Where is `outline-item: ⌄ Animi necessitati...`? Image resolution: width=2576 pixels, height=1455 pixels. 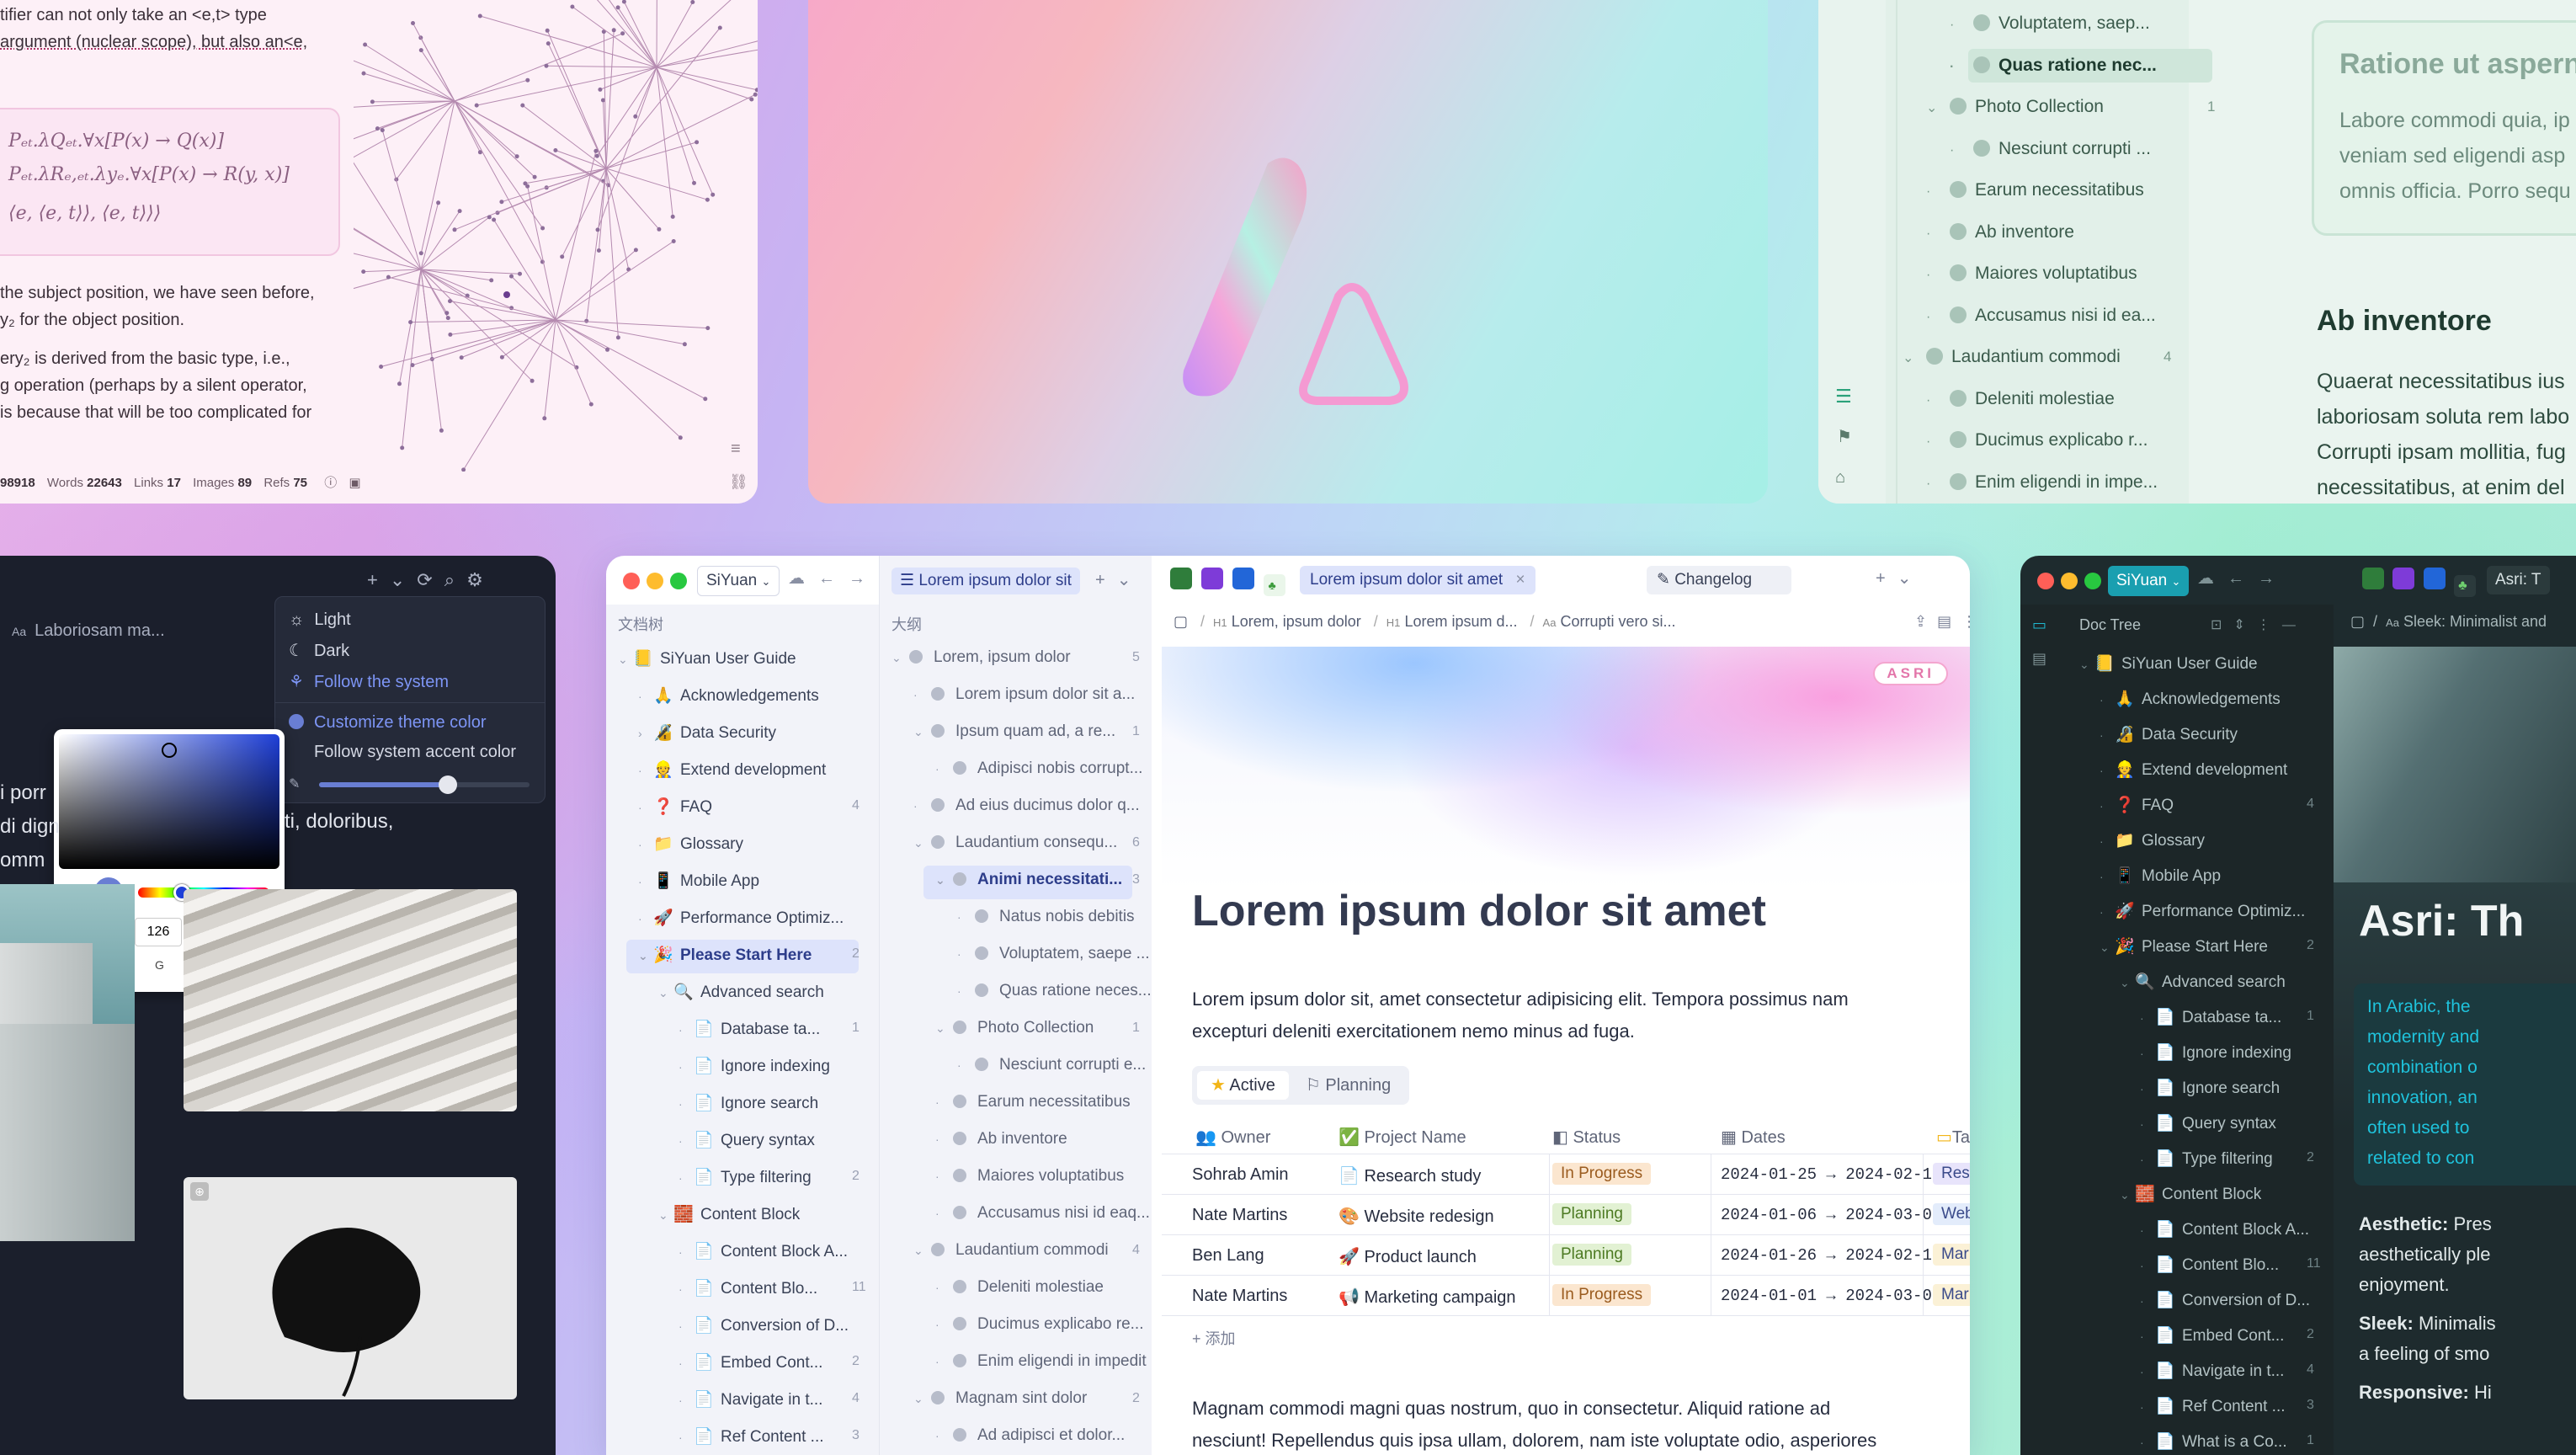
outline-item: ⌄ Animi necessitati... is located at coordinates (1029, 880).